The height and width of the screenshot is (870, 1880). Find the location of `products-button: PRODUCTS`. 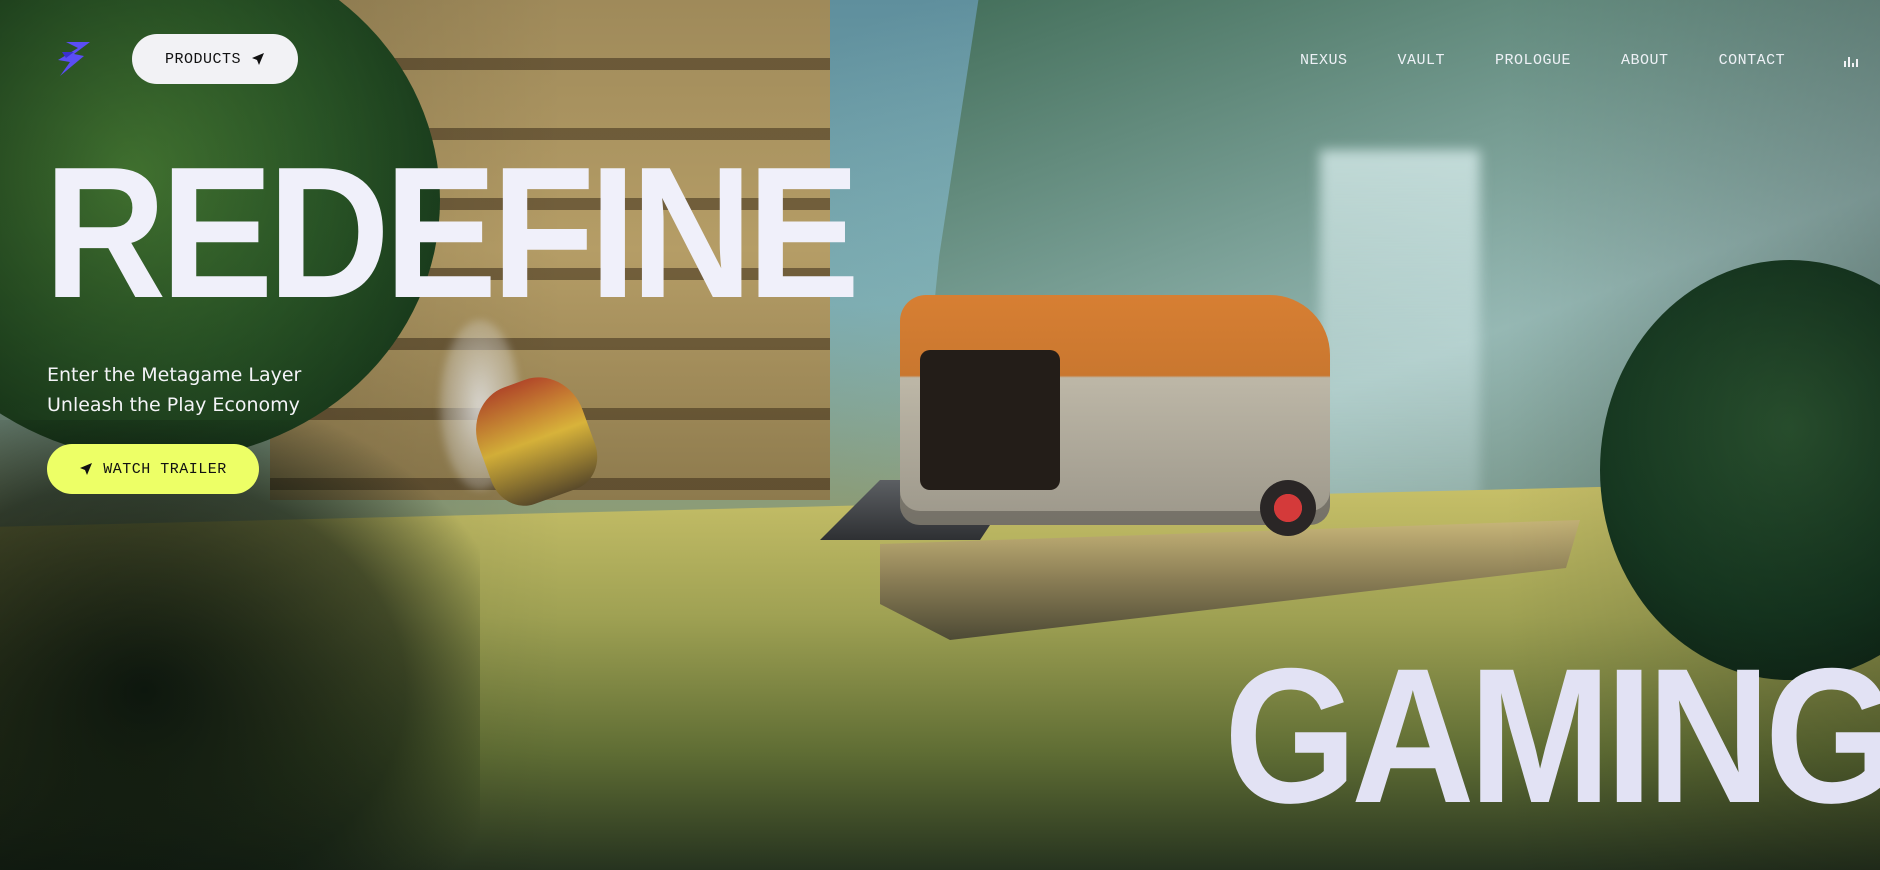

products-button: PRODUCTS is located at coordinates (215, 59).